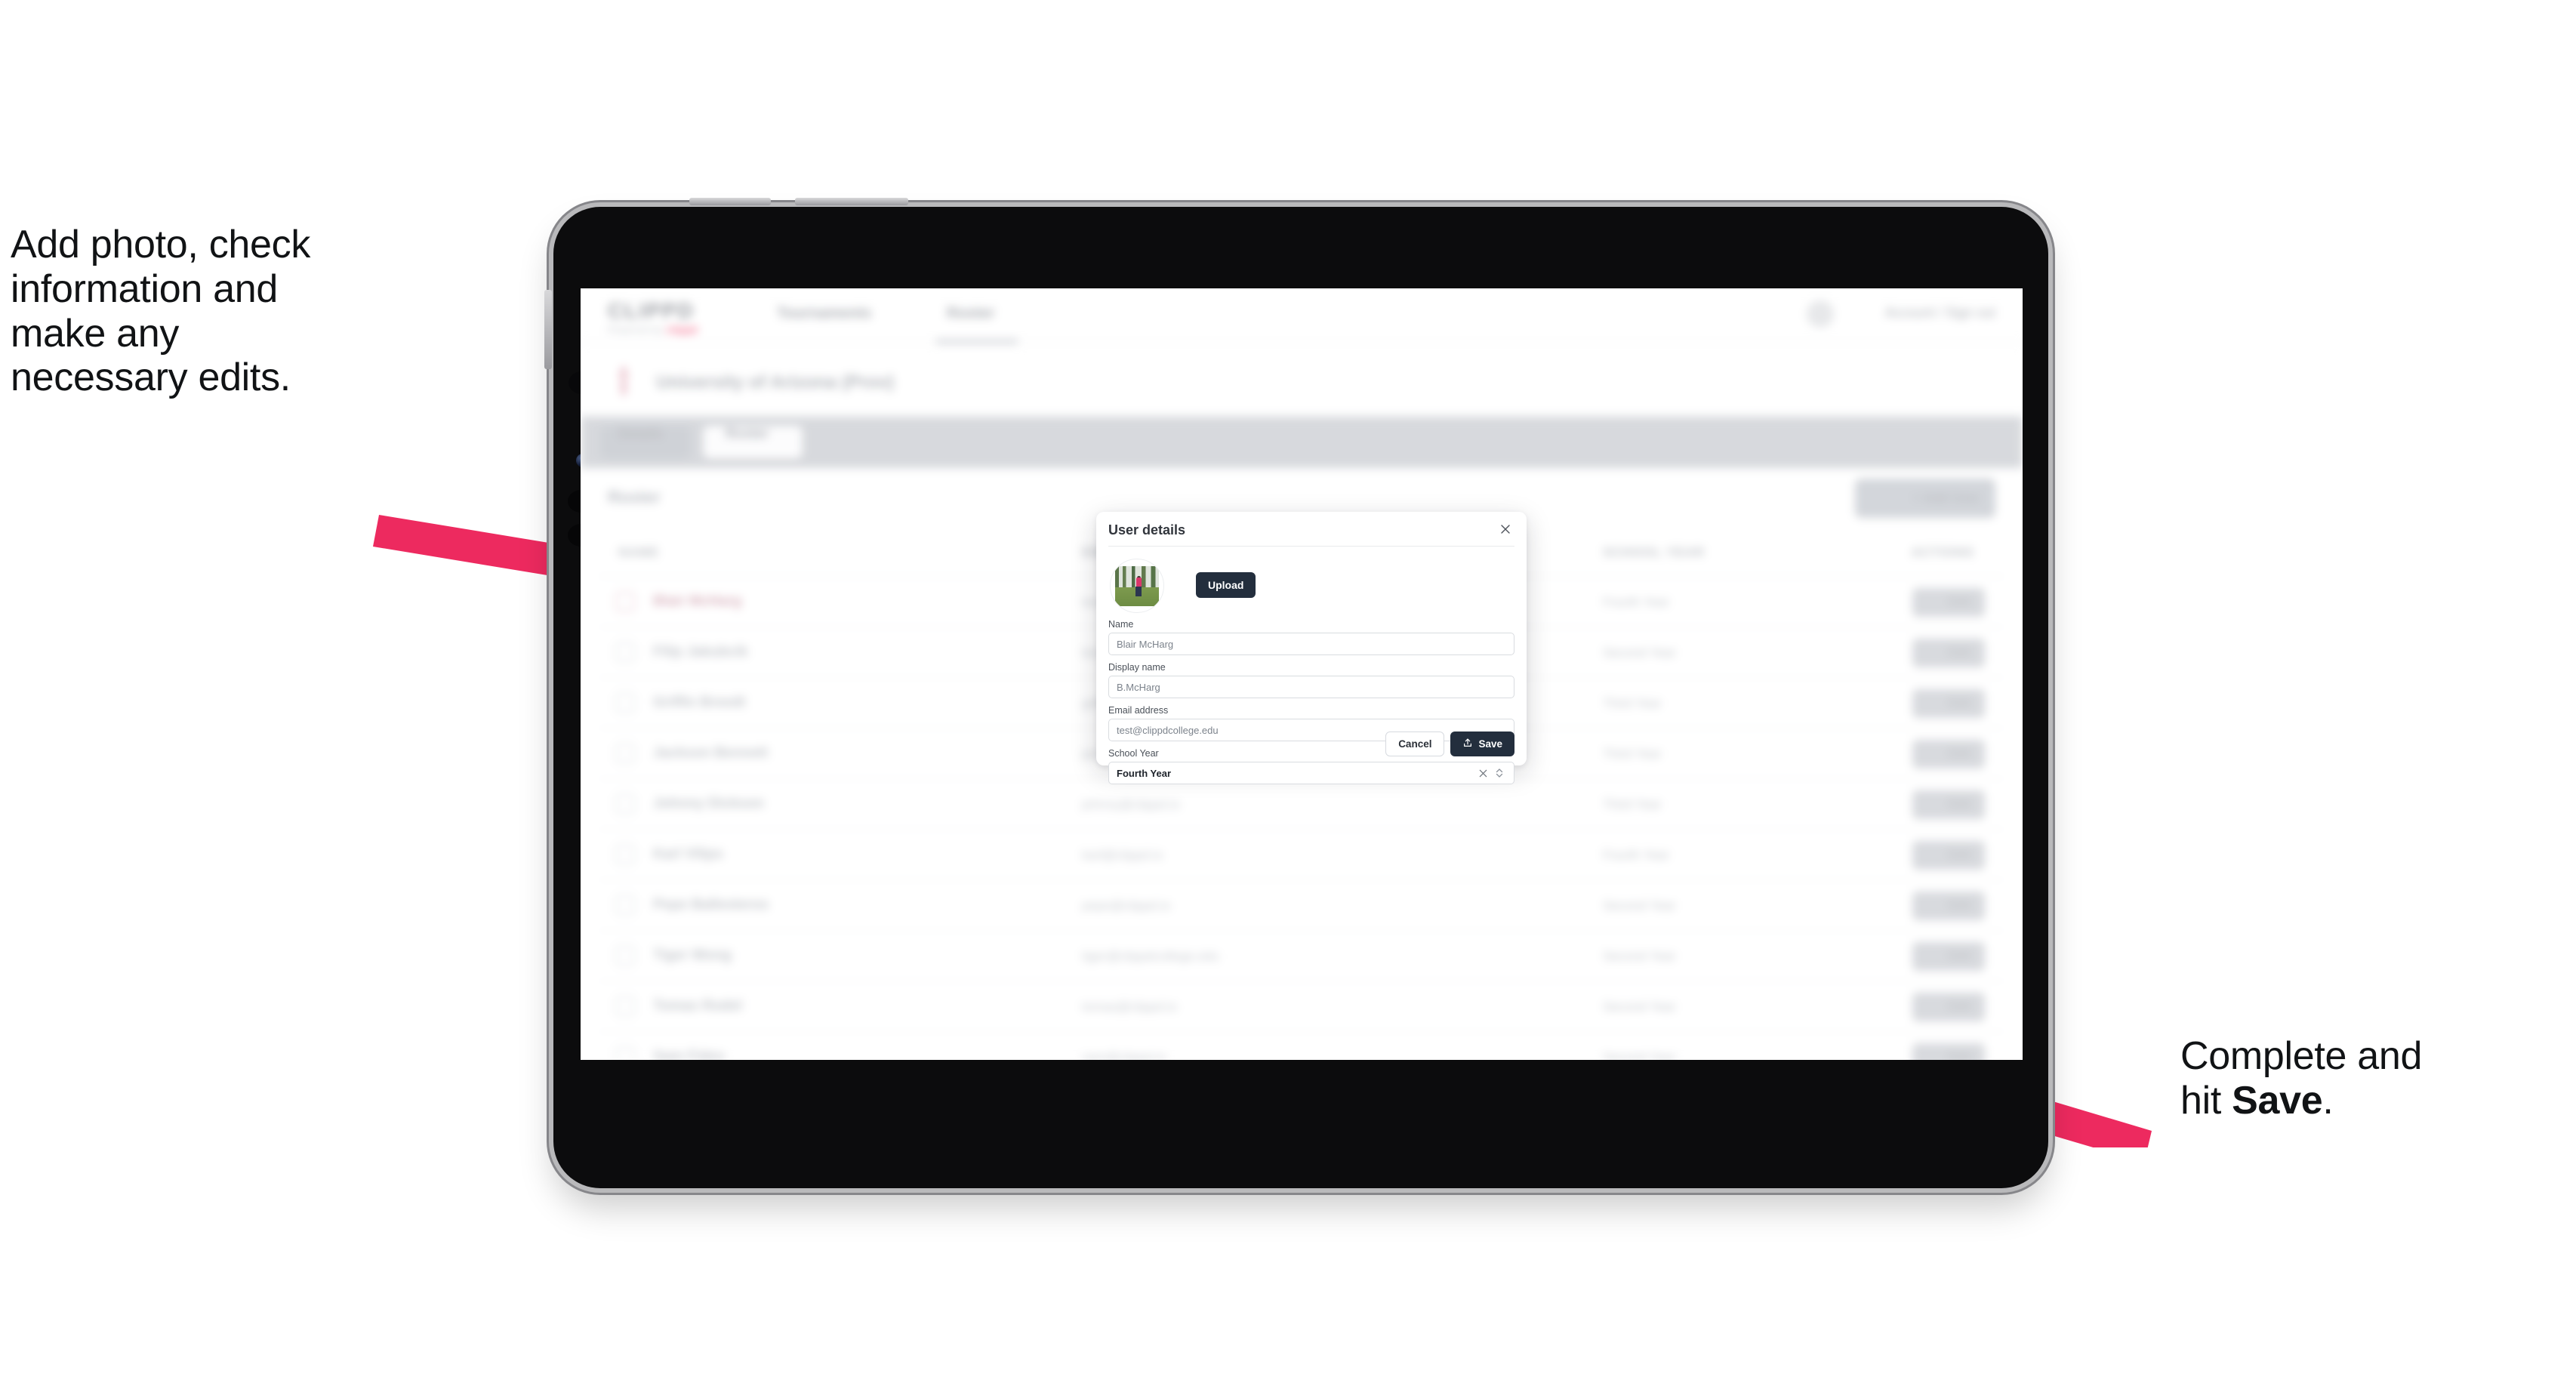 This screenshot has width=2576, height=1386. I want to click on modal-title: User details, so click(1147, 529).